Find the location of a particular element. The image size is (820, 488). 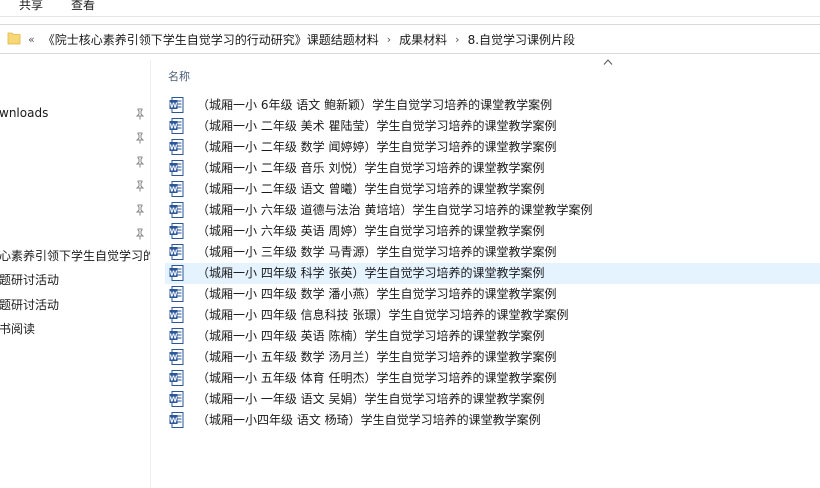

file-row: W （城厢一小 六年级 英语 周婷）学生自觉学习培养的课堂教学案例 is located at coordinates (492, 231).